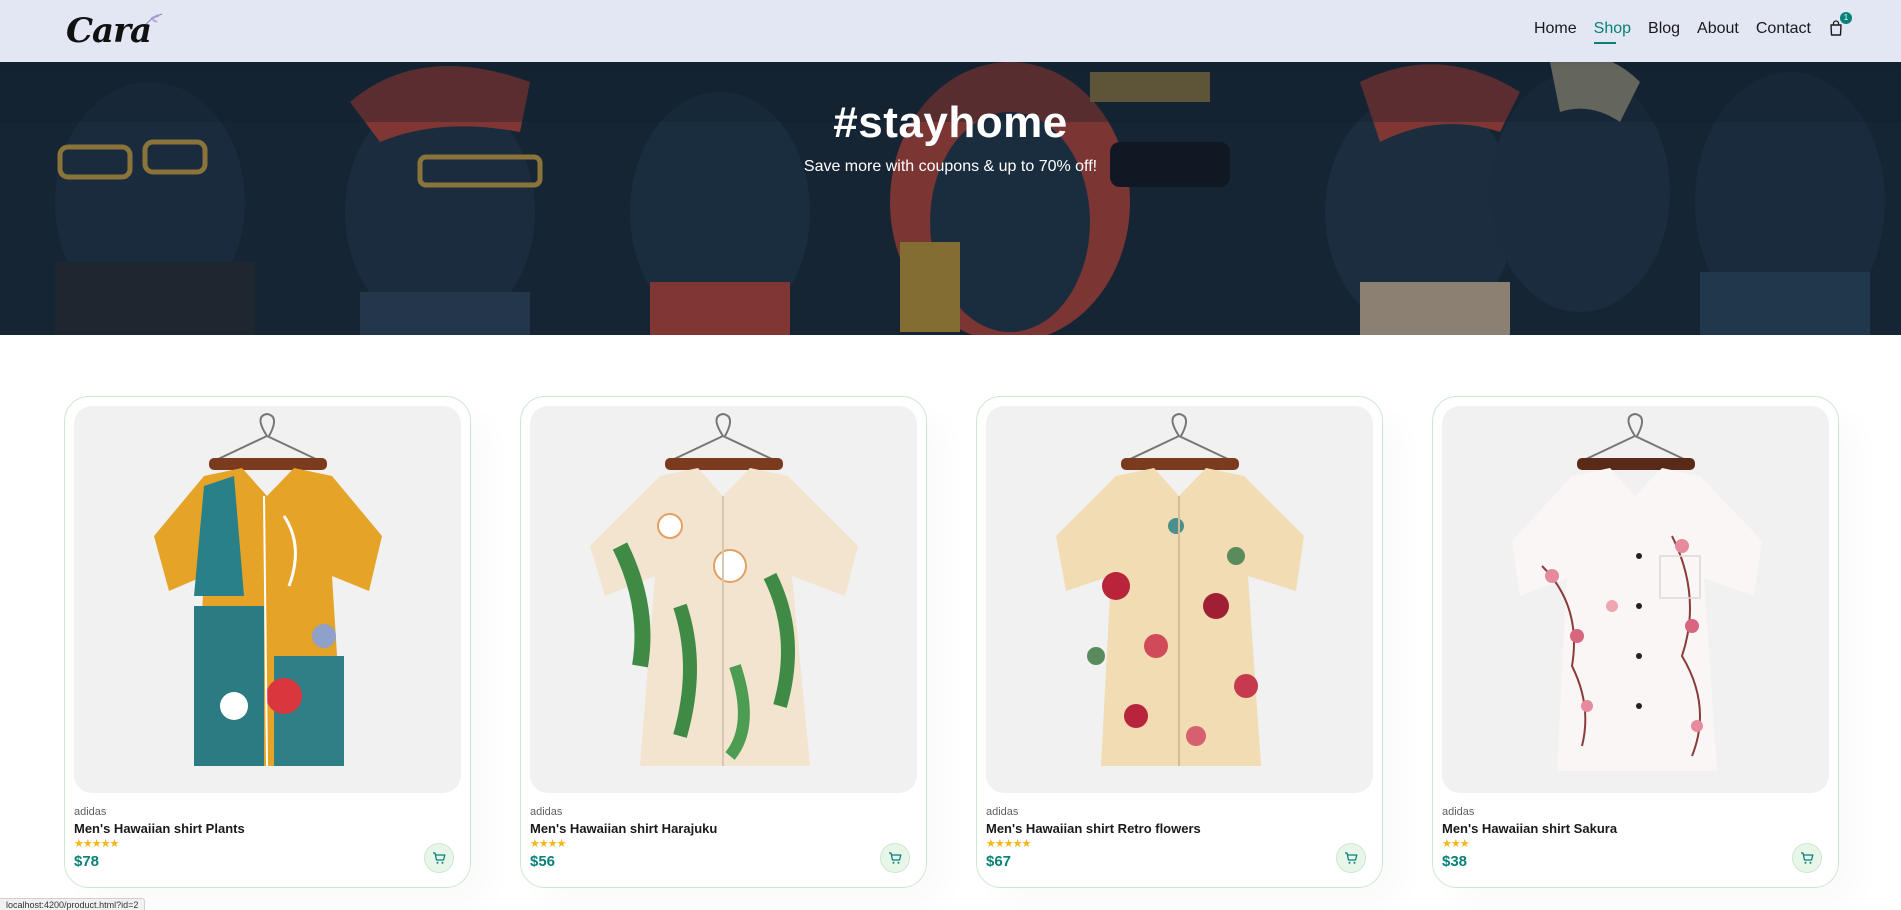 This screenshot has width=1901, height=910. Describe the element at coordinates (950, 122) in the screenshot. I see `hero-title: #stayhome` at that location.